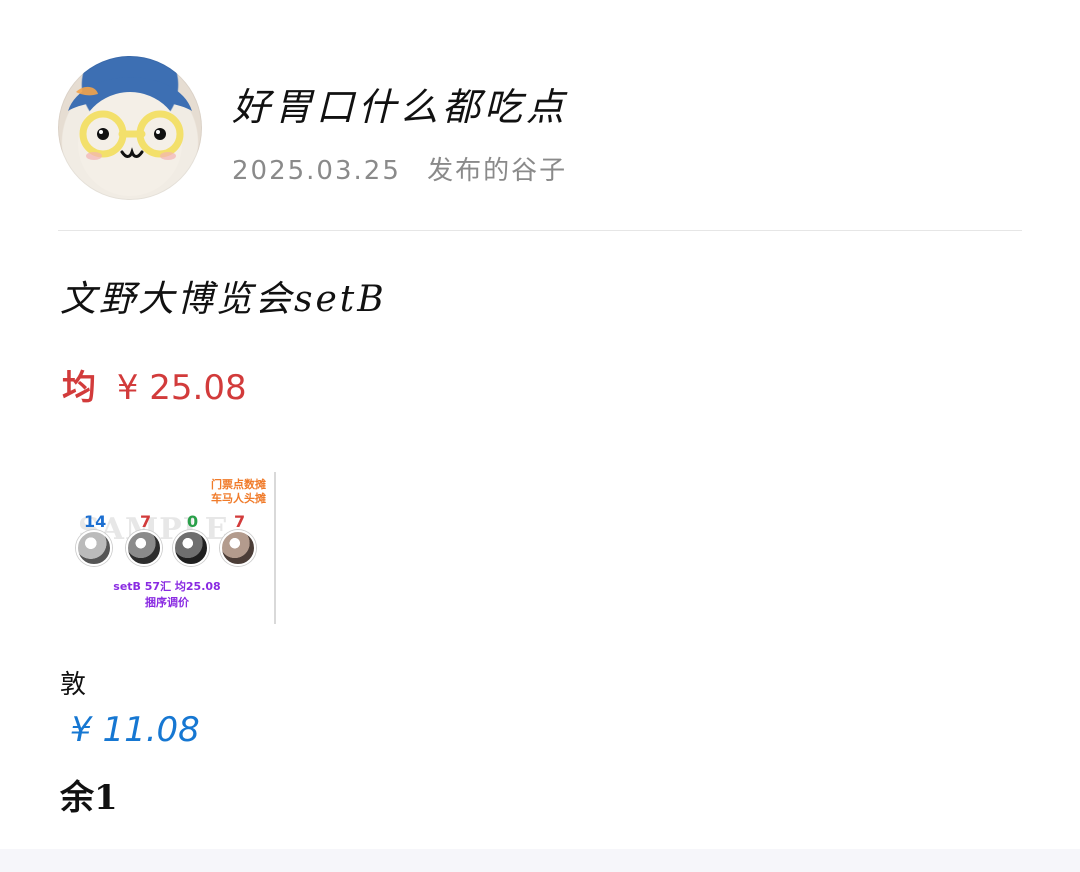 This screenshot has height=872, width=1080. Describe the element at coordinates (223, 299) in the screenshot. I see `post-title: 文野大博览会setB` at that location.